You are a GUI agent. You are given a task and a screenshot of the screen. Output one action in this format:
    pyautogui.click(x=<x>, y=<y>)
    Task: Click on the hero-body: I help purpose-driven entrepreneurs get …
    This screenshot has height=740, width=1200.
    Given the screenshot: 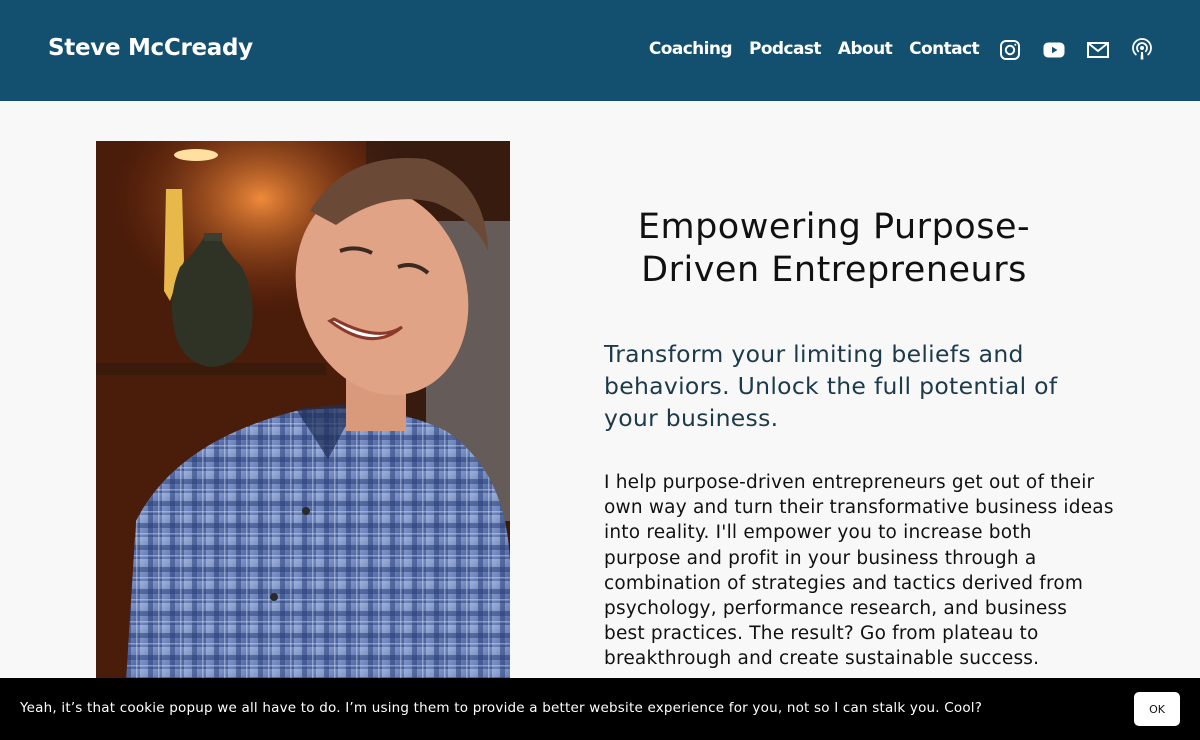 What is the action you would take?
    pyautogui.click(x=859, y=571)
    